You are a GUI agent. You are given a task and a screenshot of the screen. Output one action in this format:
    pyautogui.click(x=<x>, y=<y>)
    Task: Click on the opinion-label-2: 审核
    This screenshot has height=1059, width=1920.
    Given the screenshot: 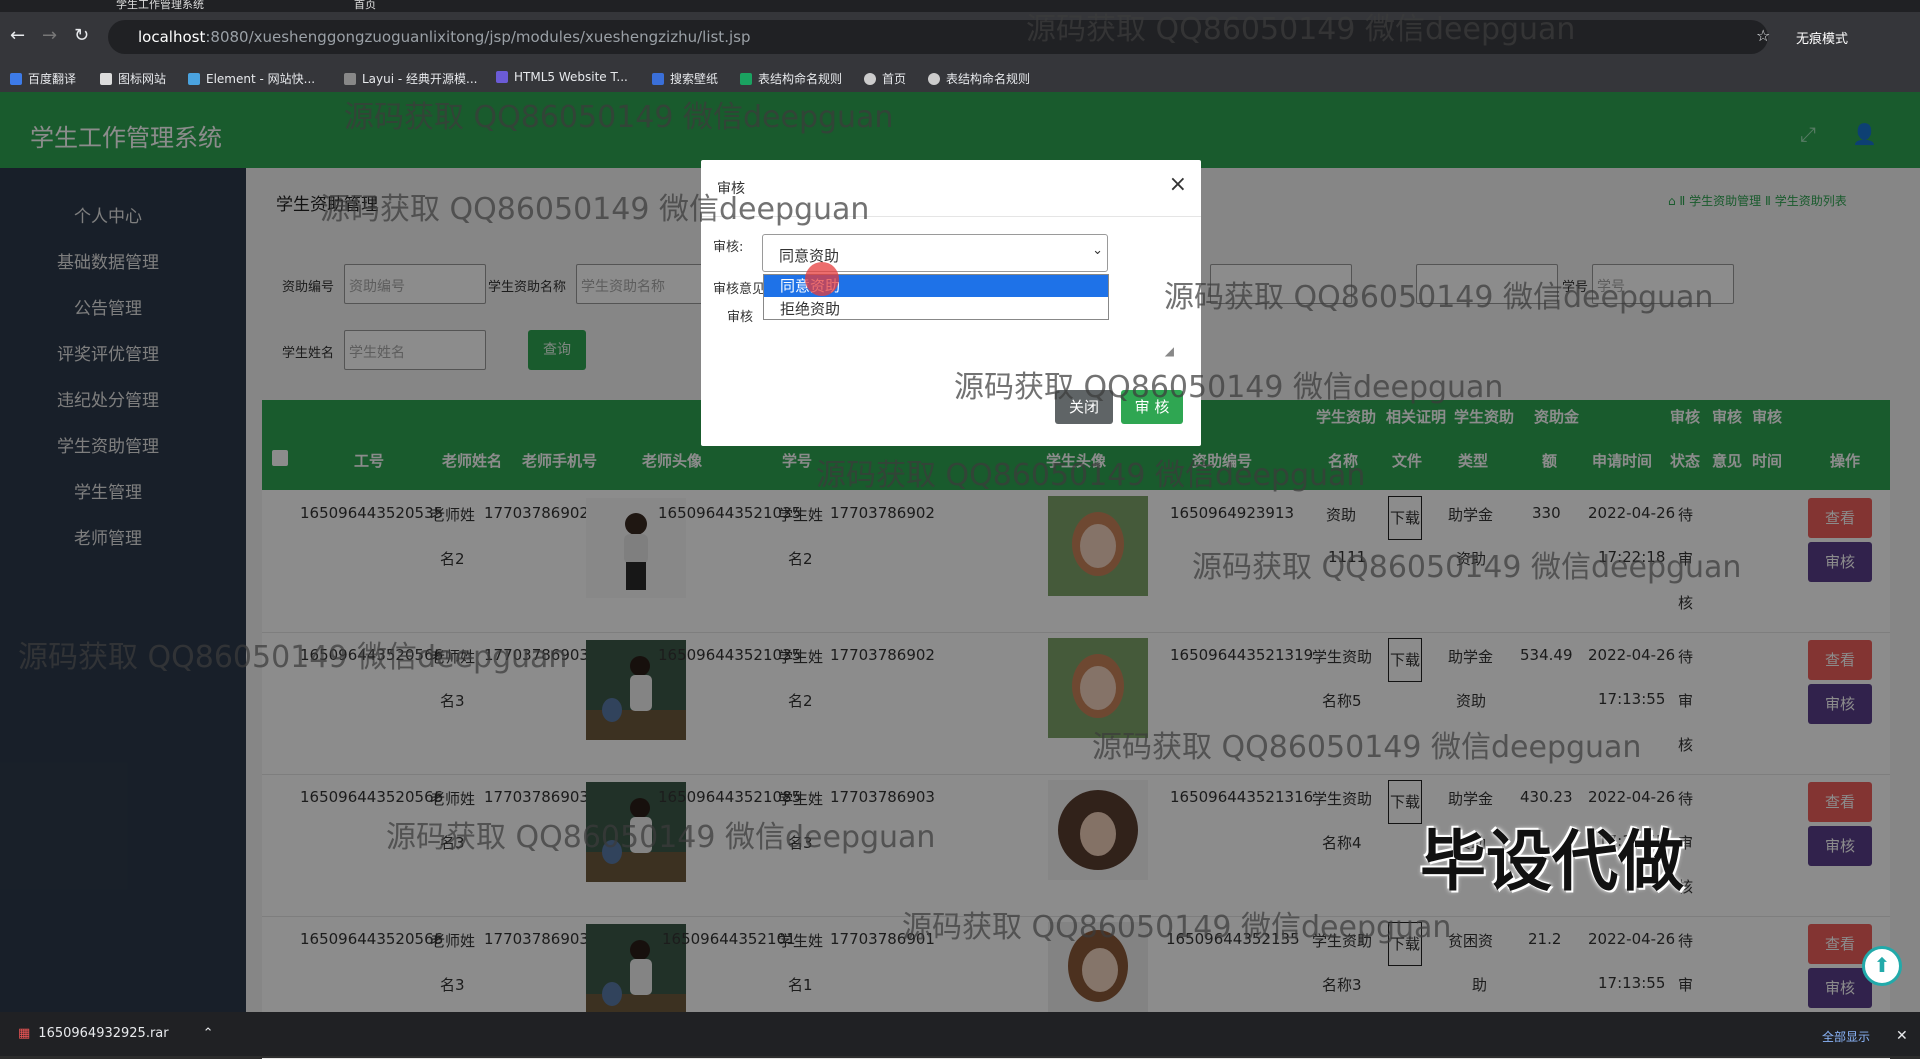 What is the action you would take?
    pyautogui.click(x=740, y=317)
    